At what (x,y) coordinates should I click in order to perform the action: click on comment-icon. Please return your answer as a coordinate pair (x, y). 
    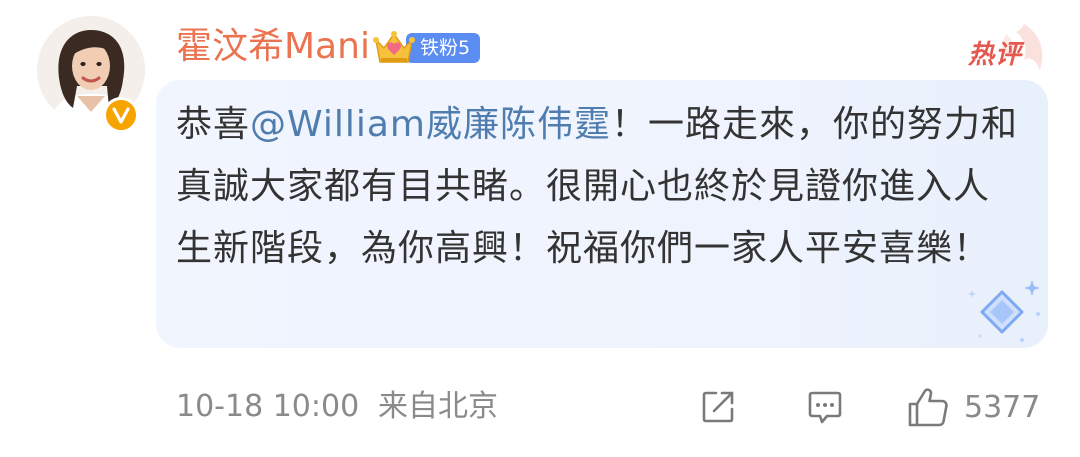
    Looking at the image, I should click on (825, 407).